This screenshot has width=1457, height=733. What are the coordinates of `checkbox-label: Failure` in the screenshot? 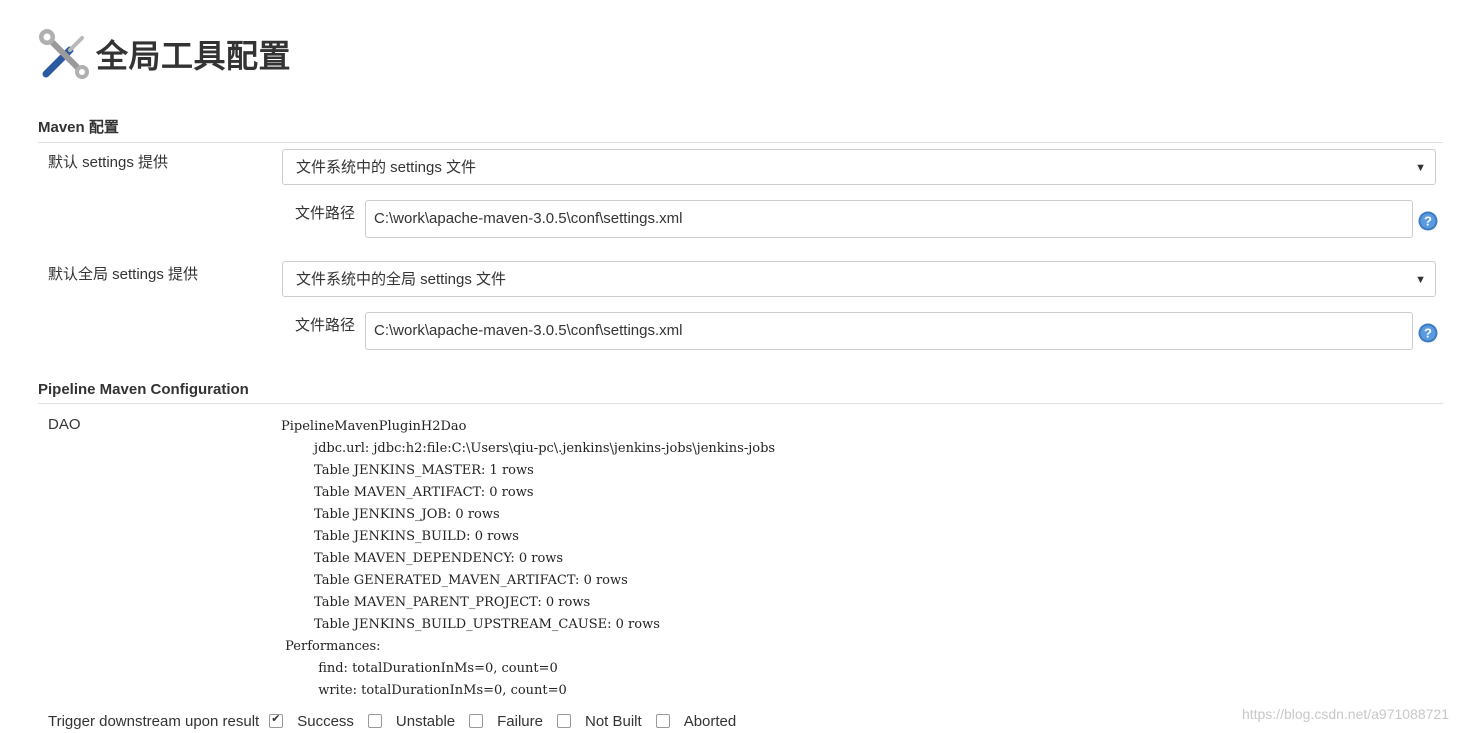 It's located at (520, 721).